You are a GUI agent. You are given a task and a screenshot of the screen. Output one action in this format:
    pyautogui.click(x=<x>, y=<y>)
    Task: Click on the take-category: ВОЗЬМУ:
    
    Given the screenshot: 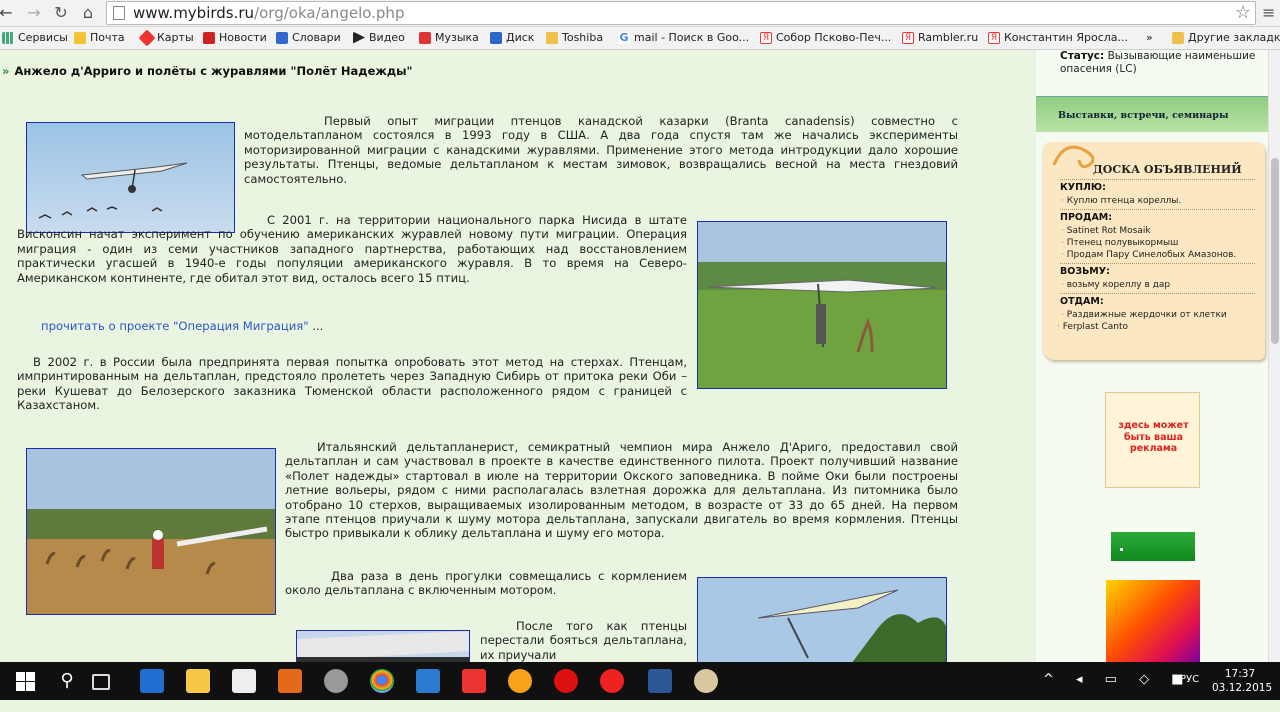 What is the action you would take?
    pyautogui.click(x=1085, y=271)
    